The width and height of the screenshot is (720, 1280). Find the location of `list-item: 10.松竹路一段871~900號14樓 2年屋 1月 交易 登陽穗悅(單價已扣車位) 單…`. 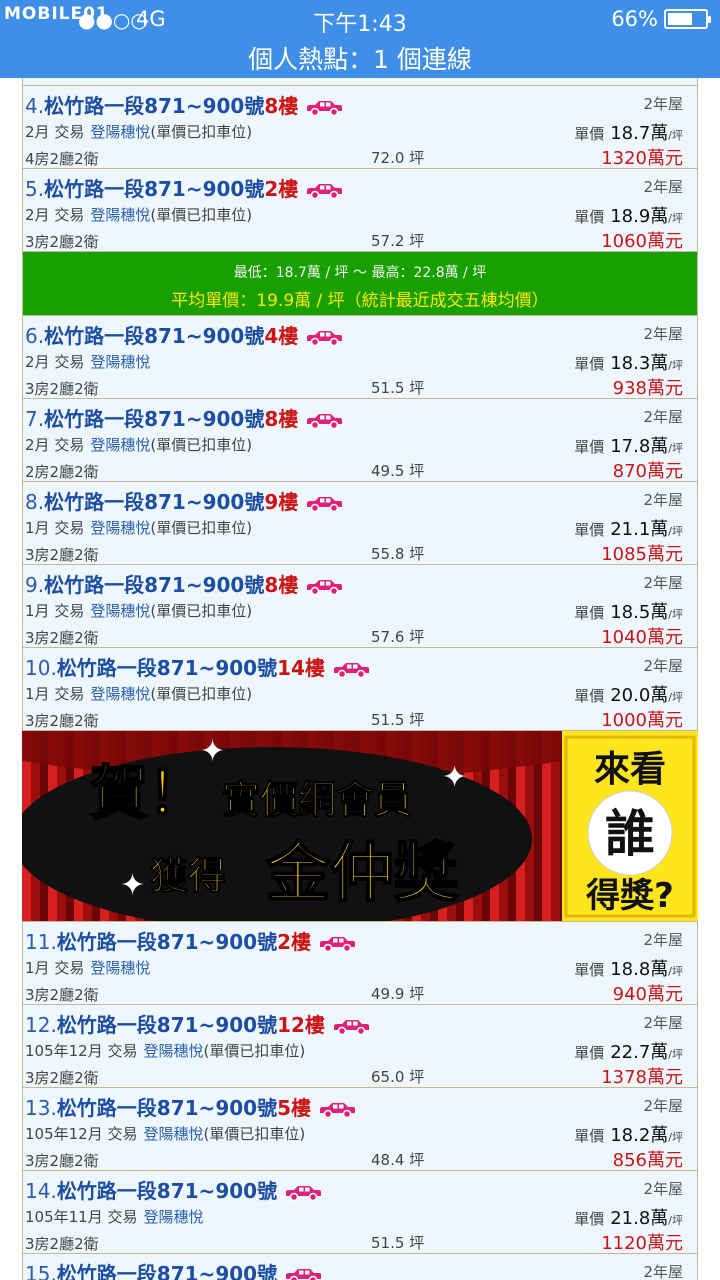

list-item: 10.松竹路一段871~900號14樓 2年屋 1月 交易 登陽穗悅(單價已扣車位) 單… is located at coordinates (360, 689).